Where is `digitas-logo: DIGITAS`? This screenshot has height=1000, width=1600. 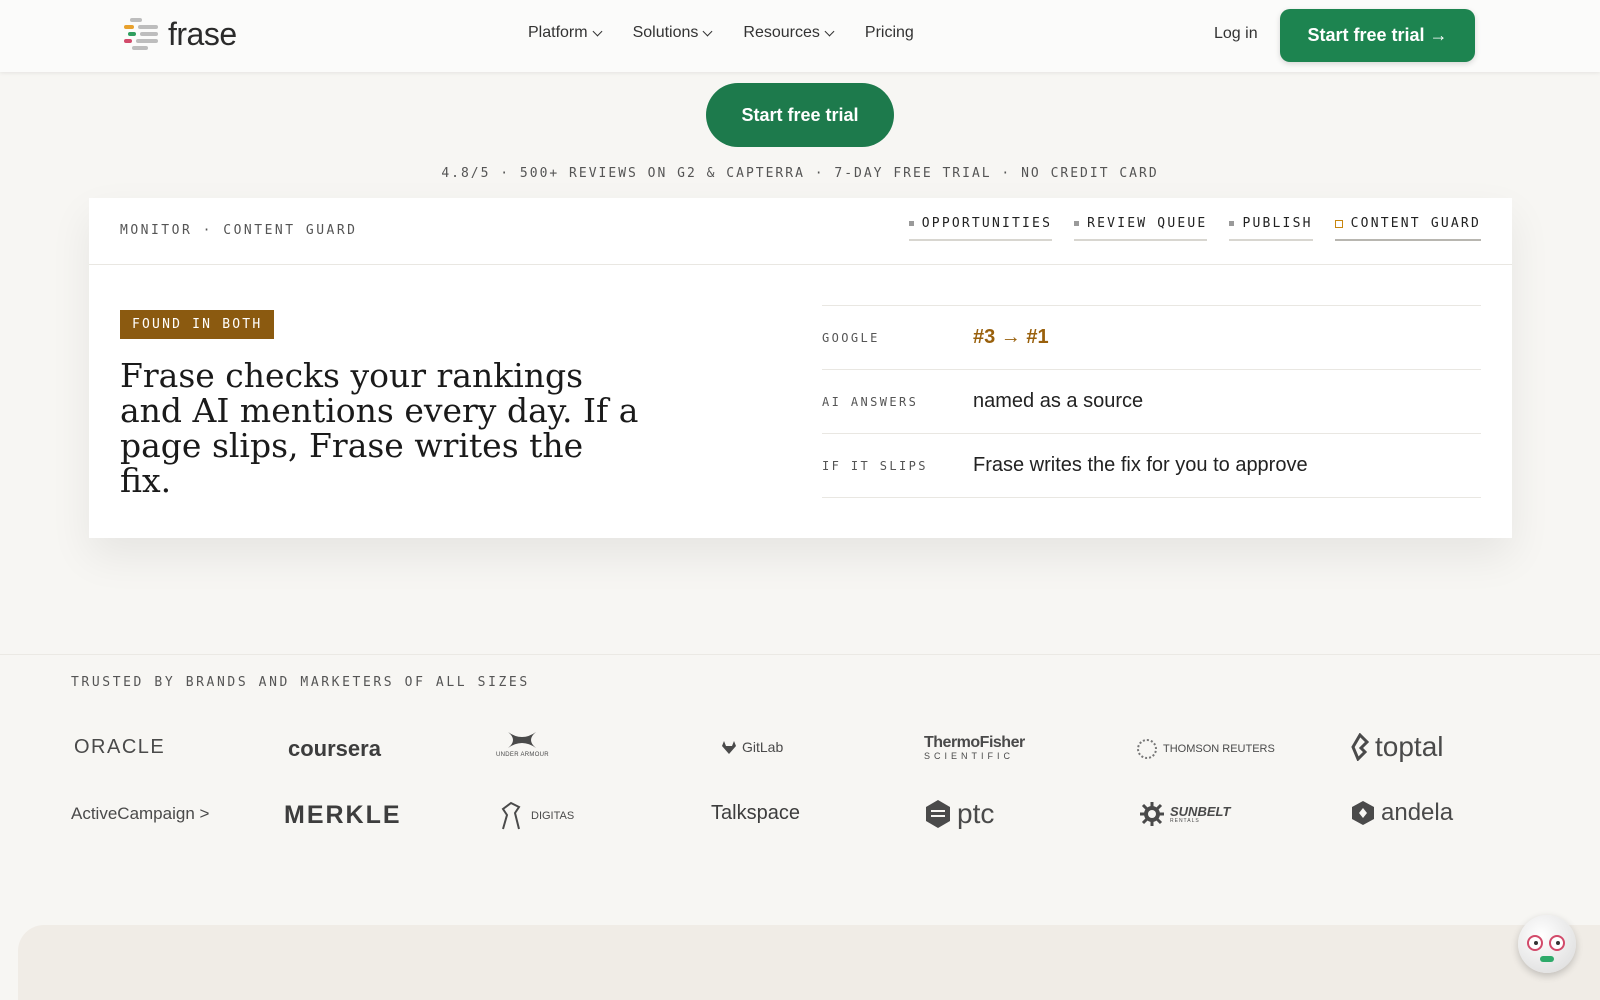 digitas-logo: DIGITAS is located at coordinates (535, 816).